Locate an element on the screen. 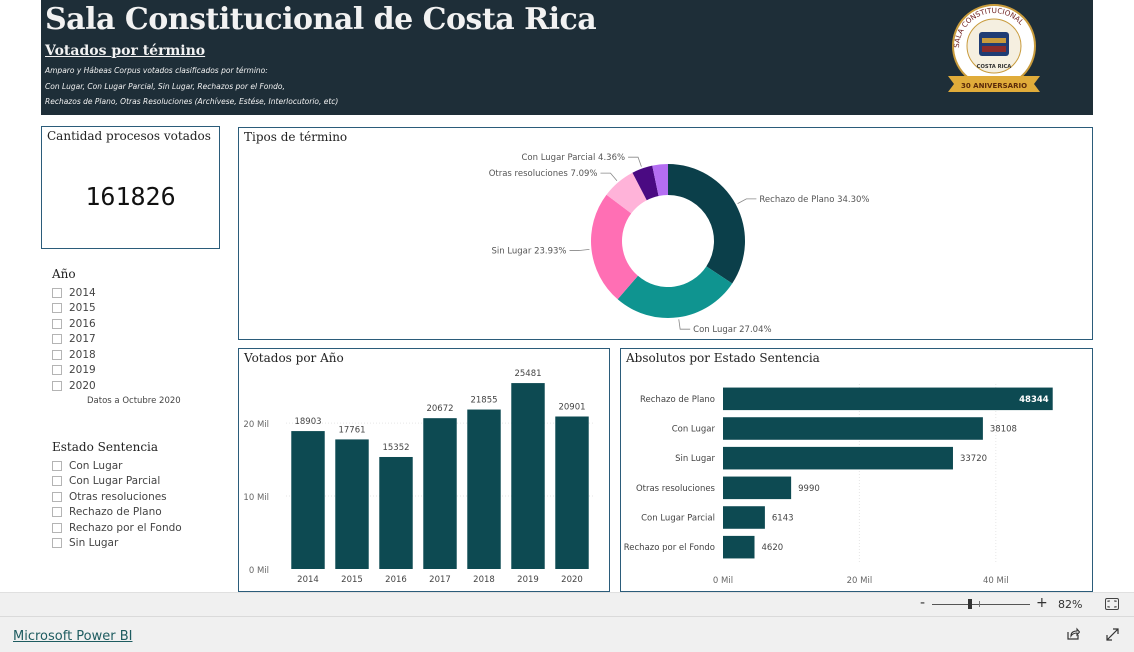  x-tick-label: 2015 is located at coordinates (352, 580).